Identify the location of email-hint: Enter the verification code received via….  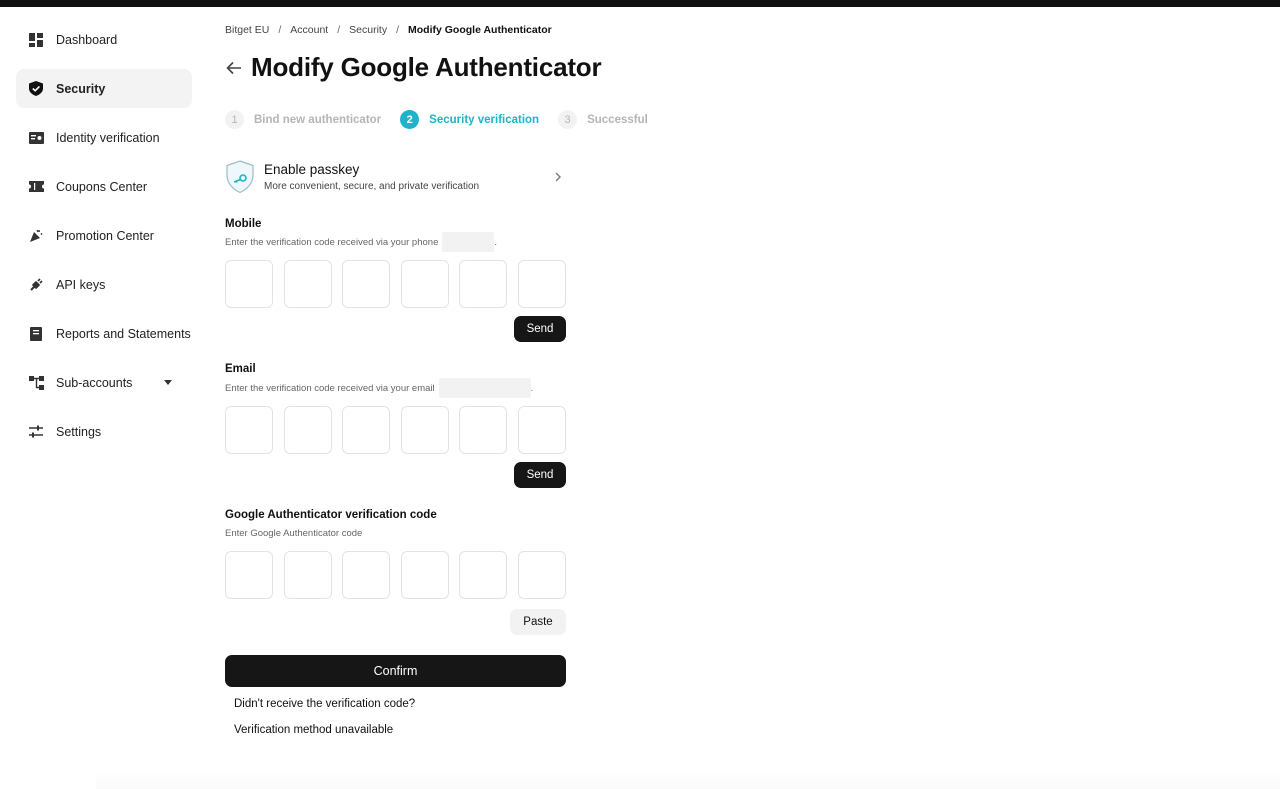
(379, 388).